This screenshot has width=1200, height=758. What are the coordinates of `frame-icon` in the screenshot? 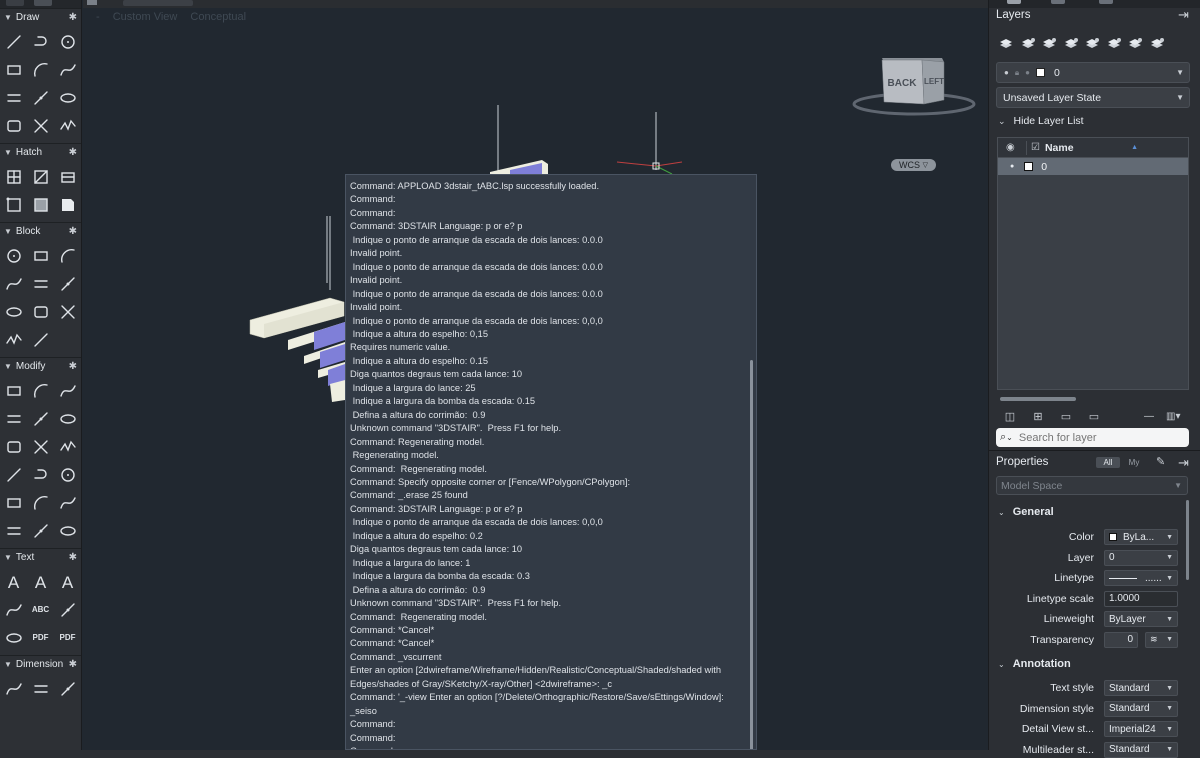 It's located at (13, 638).